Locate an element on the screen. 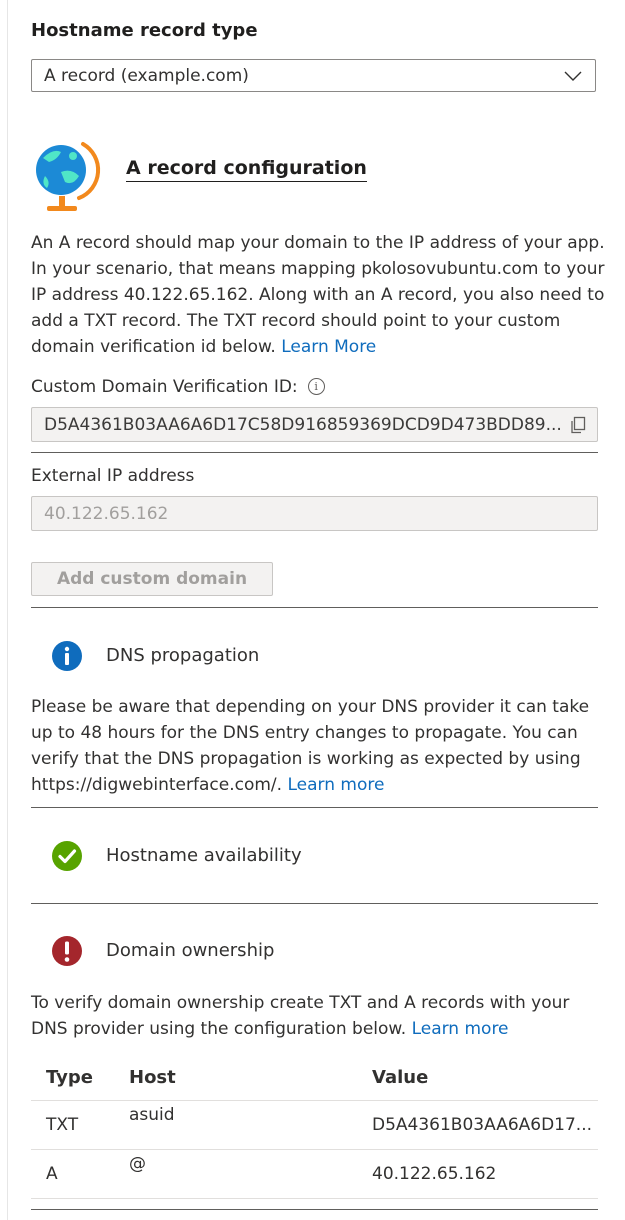 Image resolution: width=625 pixels, height=1220 pixels. record-type-cell: A is located at coordinates (80, 1174).